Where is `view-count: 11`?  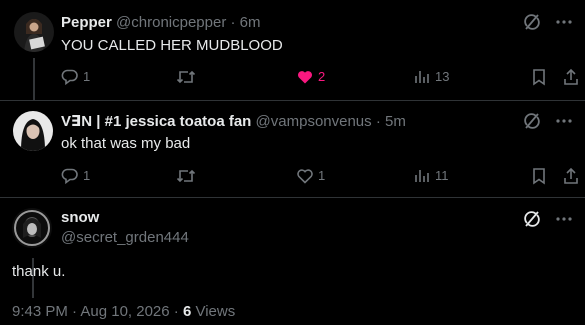
view-count: 11 is located at coordinates (442, 175).